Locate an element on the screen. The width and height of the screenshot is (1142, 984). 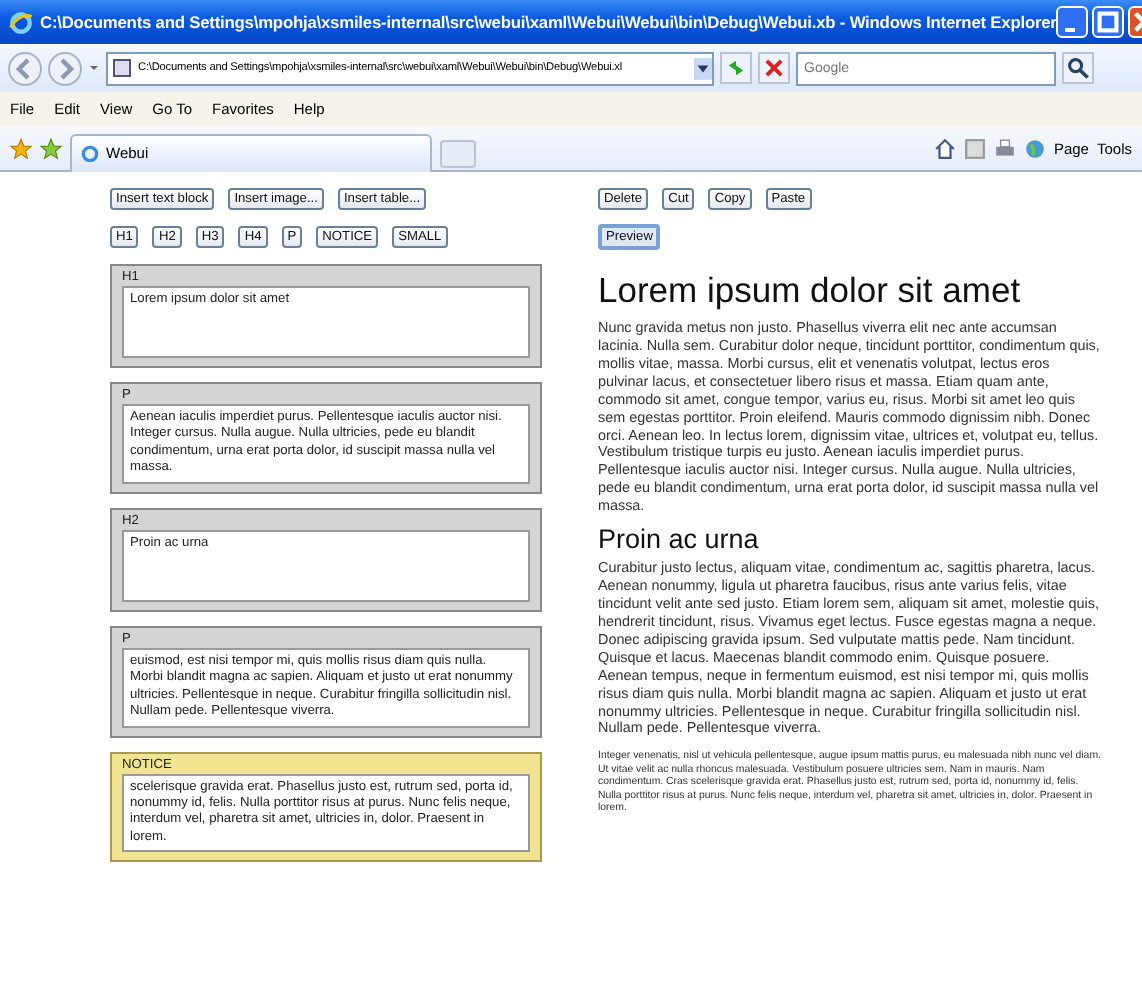
search-icon is located at coordinates (1078, 68).